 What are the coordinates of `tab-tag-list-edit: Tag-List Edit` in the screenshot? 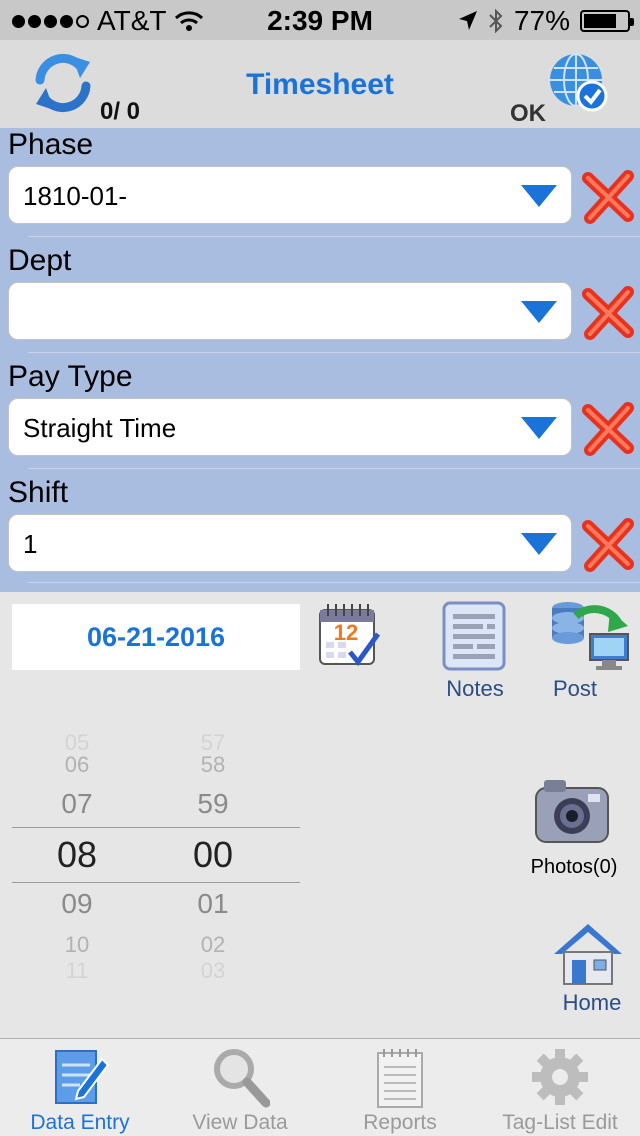 It's located at (560, 1087).